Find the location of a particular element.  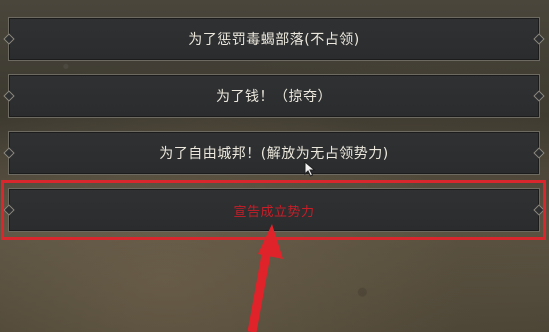

choice-for-money-plunder: 为了钱！（掠夺） is located at coordinates (274, 96).